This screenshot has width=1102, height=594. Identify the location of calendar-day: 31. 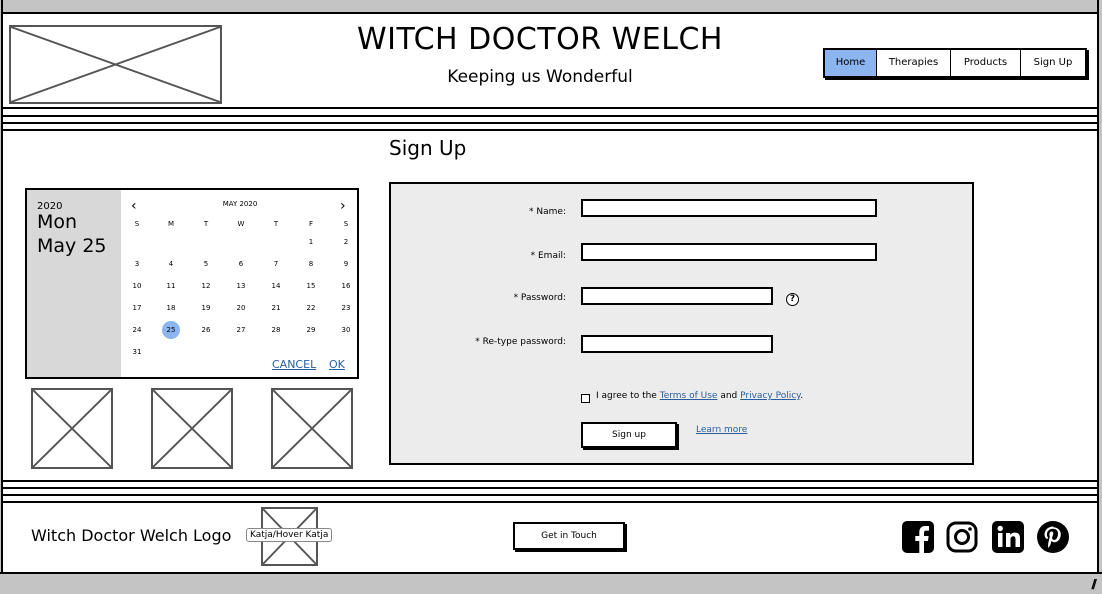
(137, 352).